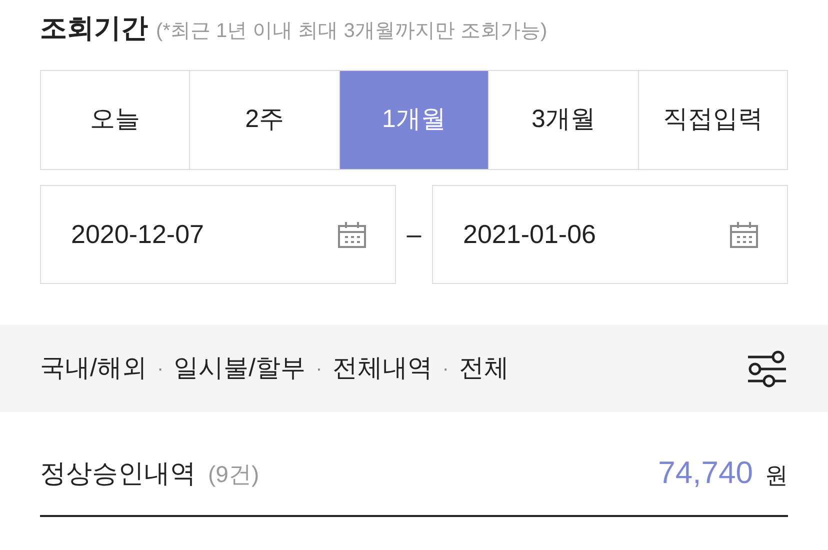  I want to click on period-note: (*최근 1년 이내 최대 3개월까지만 조회가능), so click(352, 31).